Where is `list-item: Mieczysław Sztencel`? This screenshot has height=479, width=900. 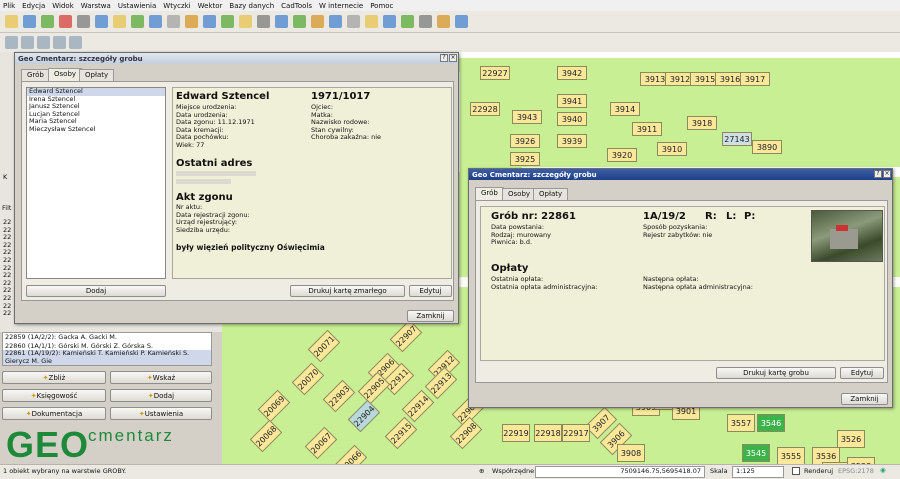
list-item: Mieczysław Sztencel is located at coordinates (96, 129).